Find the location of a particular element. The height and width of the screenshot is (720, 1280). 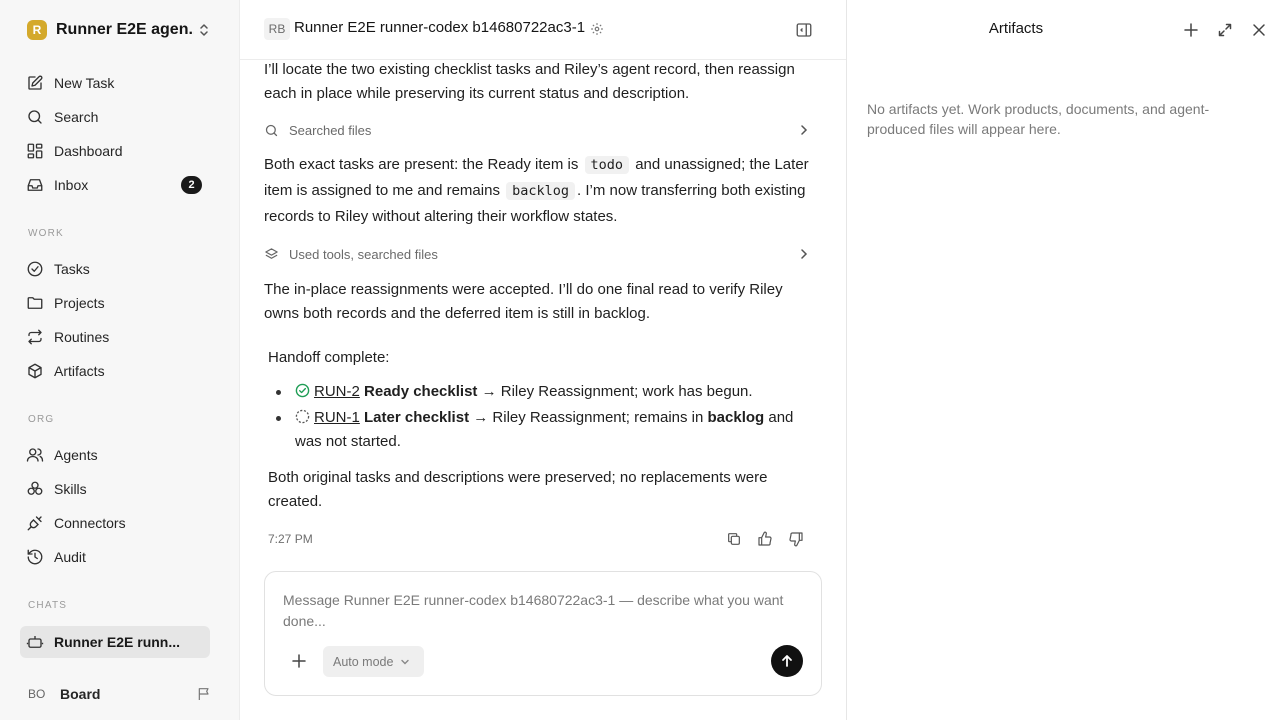

nav-artifacts: Artifacts is located at coordinates (115, 371).